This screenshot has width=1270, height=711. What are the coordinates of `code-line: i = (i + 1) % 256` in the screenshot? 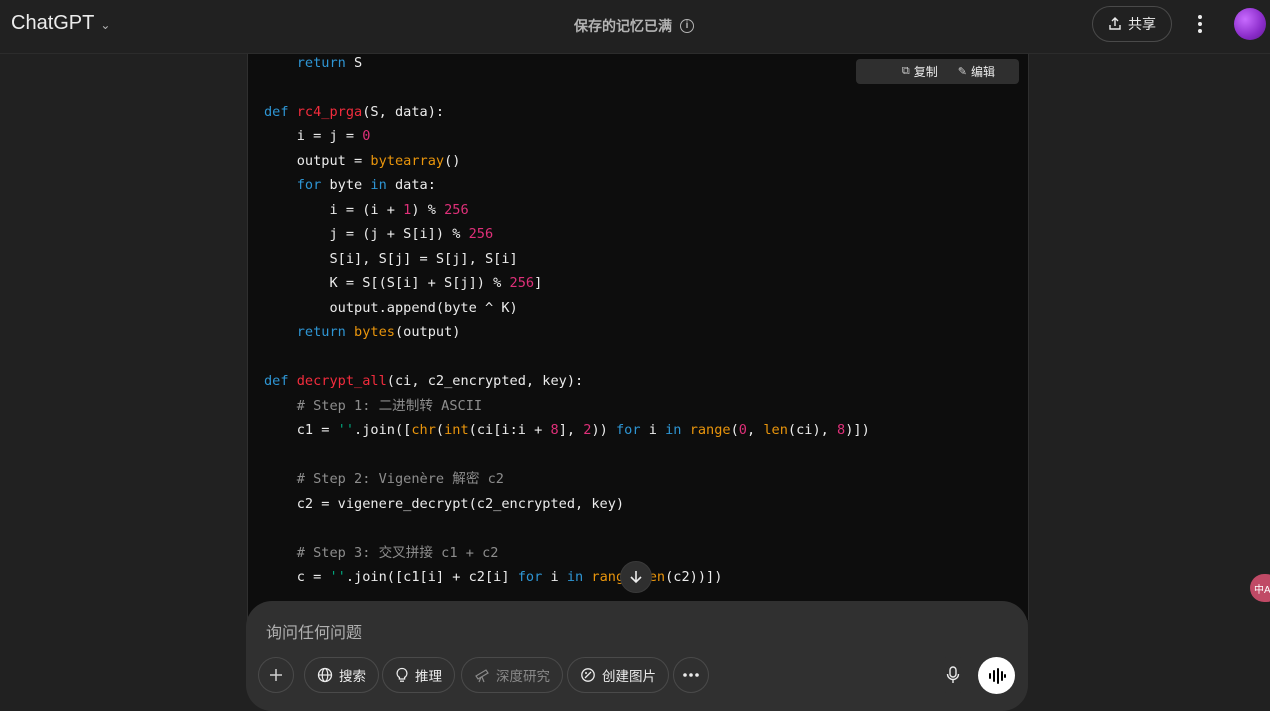 It's located at (366, 209).